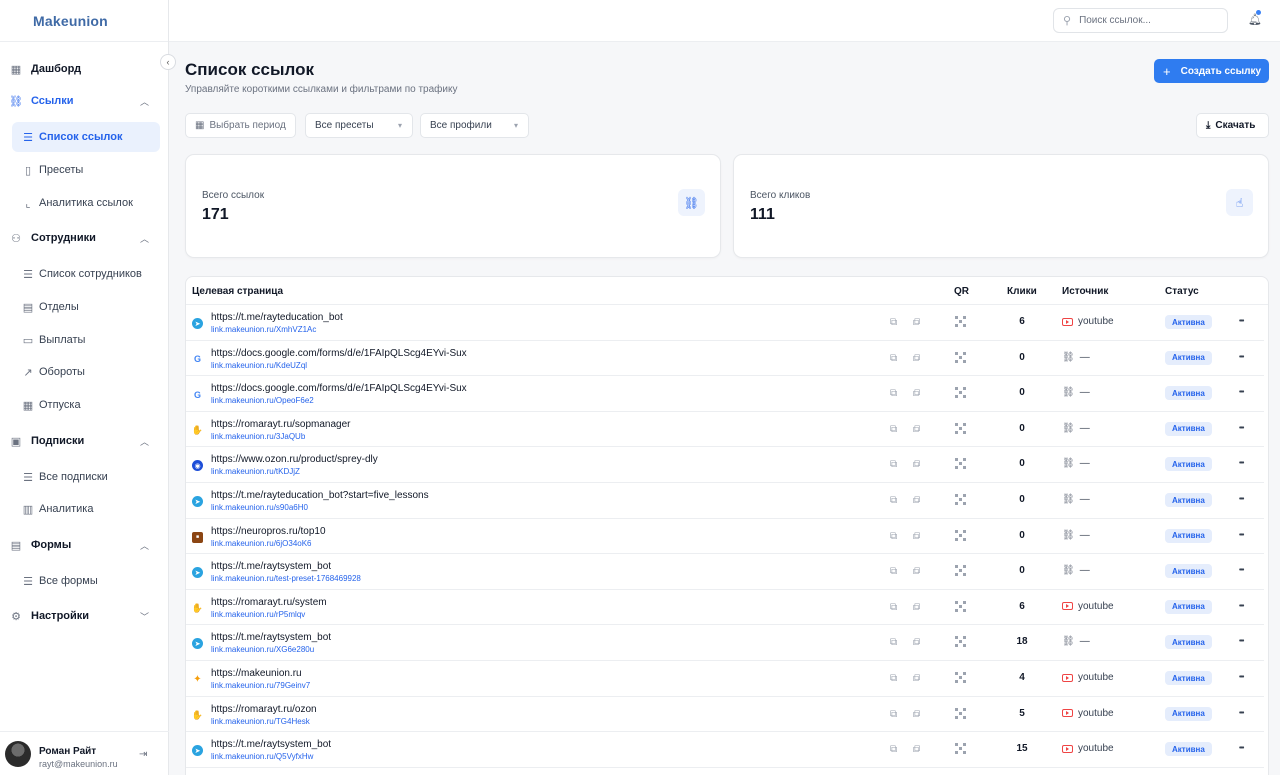 The width and height of the screenshot is (1280, 775). Describe the element at coordinates (18, 754) in the screenshot. I see `avatar` at that location.